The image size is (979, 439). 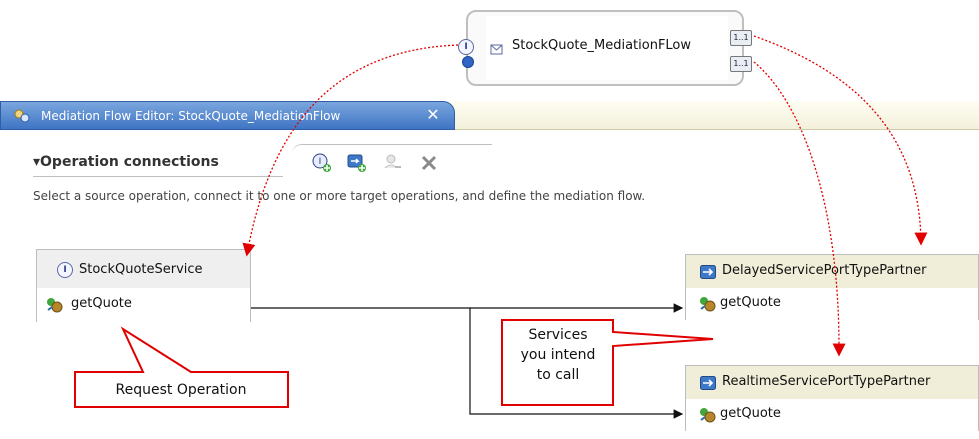 What do you see at coordinates (558, 335) in the screenshot?
I see `services-label-line1: Services` at bounding box center [558, 335].